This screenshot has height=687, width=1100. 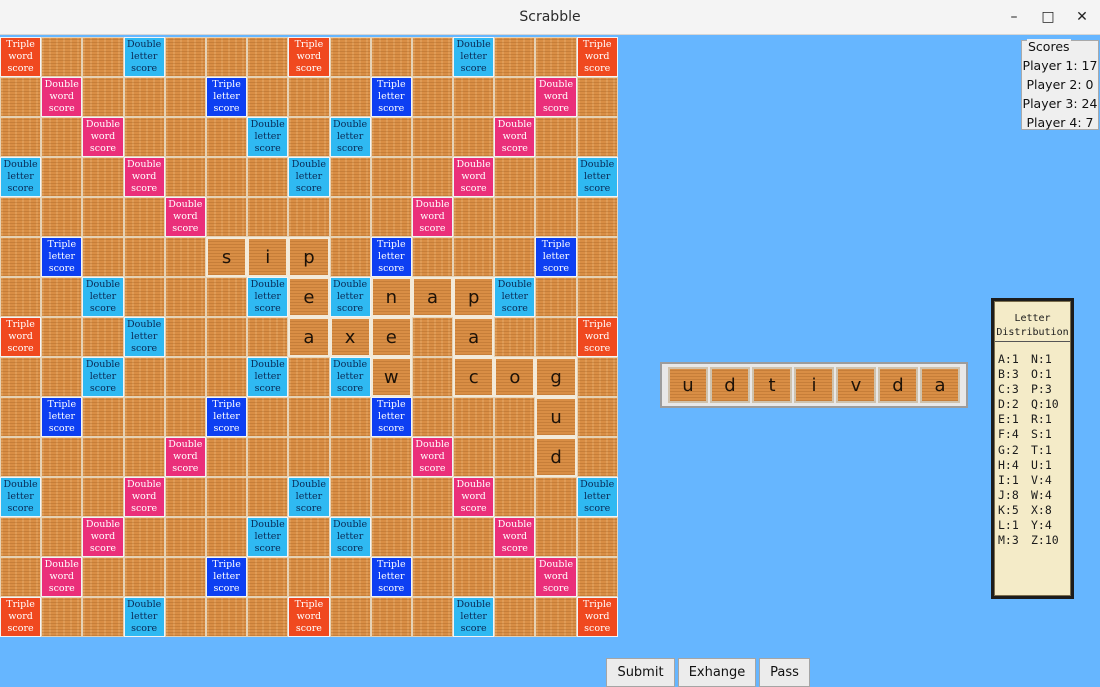 I want to click on board-tile: x, so click(x=350, y=337).